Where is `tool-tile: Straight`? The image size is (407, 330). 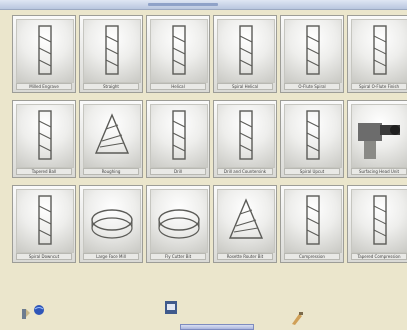 tool-tile: Straight is located at coordinates (111, 54).